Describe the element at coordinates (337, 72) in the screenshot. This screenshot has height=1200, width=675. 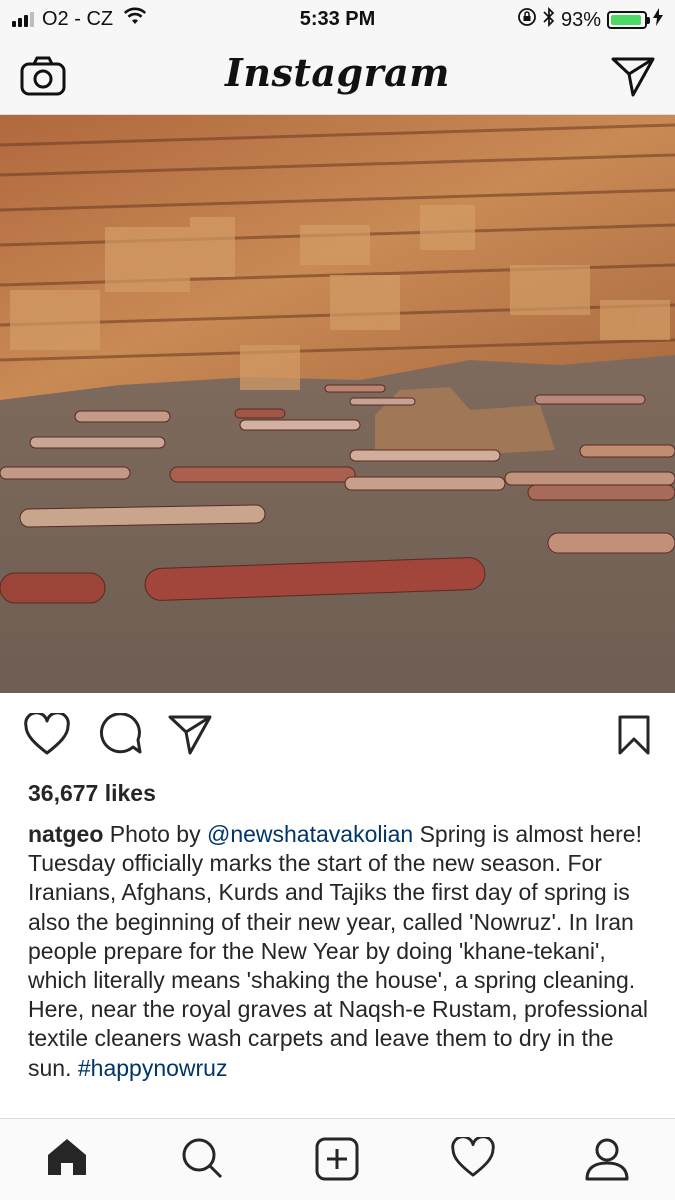
I see `instagram-logo: Instagram` at that location.